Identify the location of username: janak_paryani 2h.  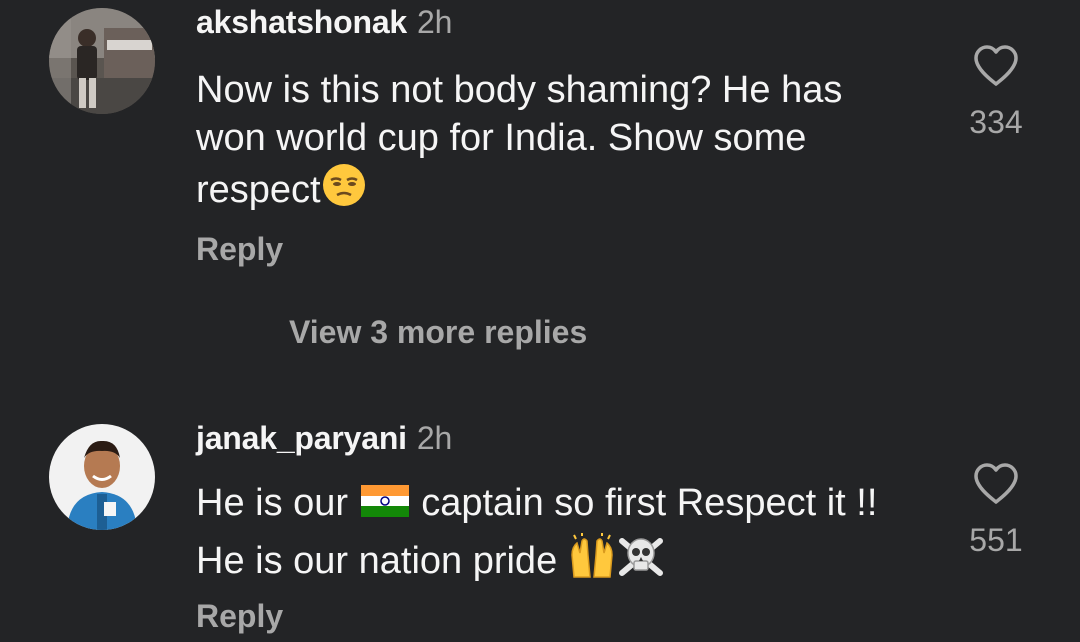
(324, 438).